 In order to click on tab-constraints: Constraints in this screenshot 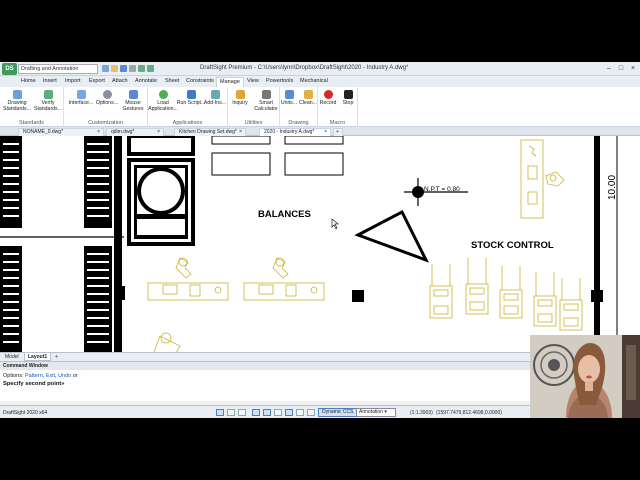, I will do `click(200, 82)`.